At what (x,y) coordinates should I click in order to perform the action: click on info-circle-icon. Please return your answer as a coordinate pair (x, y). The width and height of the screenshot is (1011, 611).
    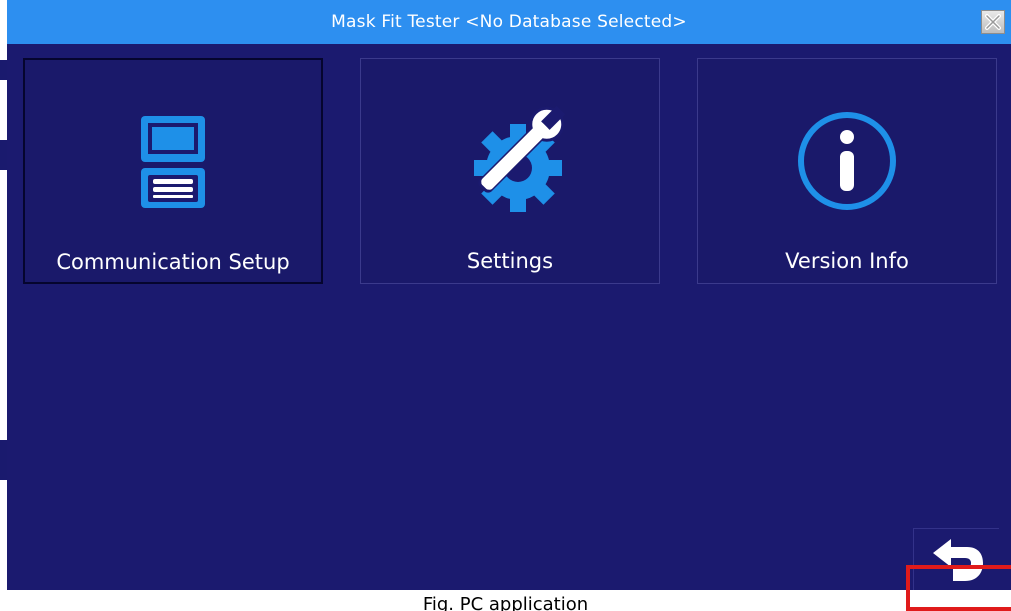
    Looking at the image, I should click on (847, 161).